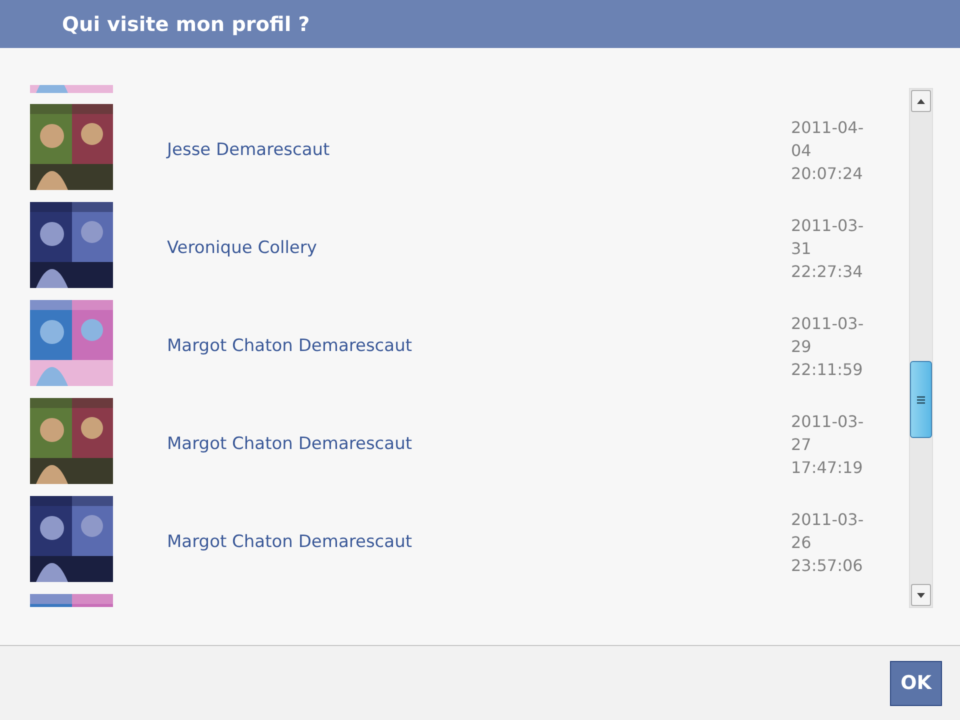 This screenshot has height=720, width=960. I want to click on dialog-title: Qui visite mon profil ?, so click(186, 24).